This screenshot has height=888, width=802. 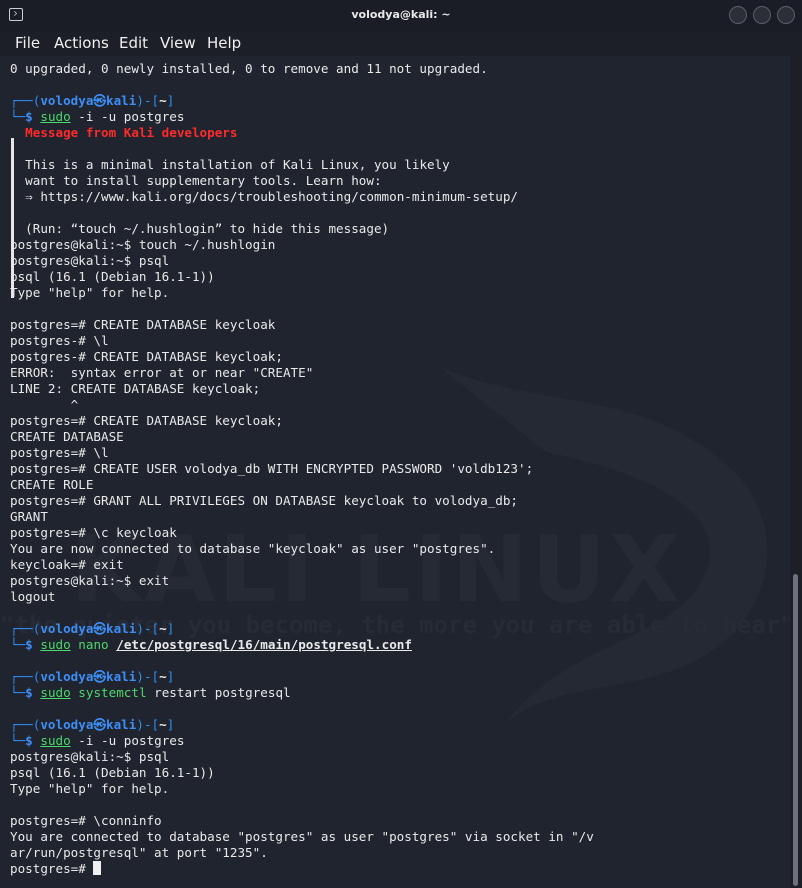 What do you see at coordinates (786, 15) in the screenshot?
I see `close-button` at bounding box center [786, 15].